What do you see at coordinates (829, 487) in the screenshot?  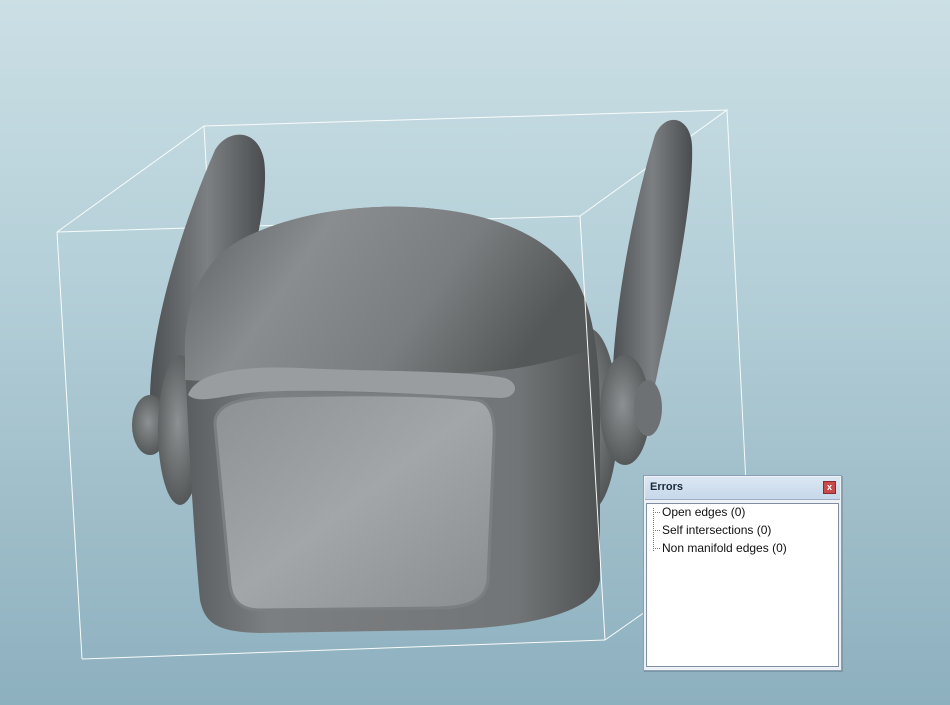 I see `close-button: x` at bounding box center [829, 487].